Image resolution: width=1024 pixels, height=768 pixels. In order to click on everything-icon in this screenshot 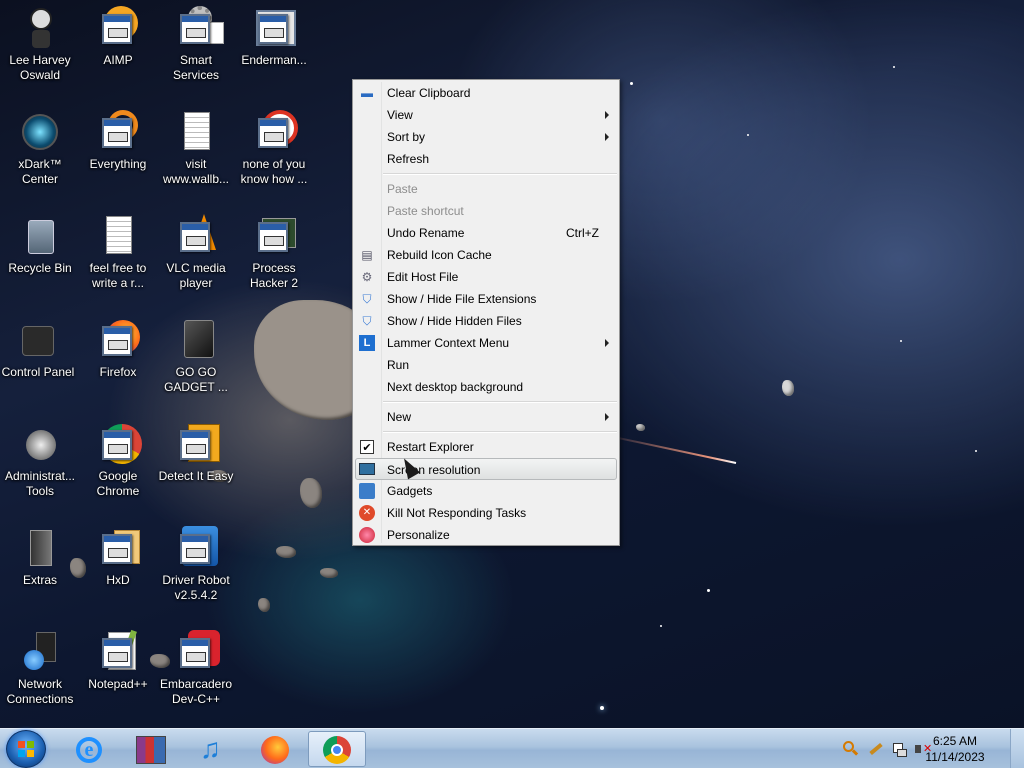, I will do `click(118, 132)`.